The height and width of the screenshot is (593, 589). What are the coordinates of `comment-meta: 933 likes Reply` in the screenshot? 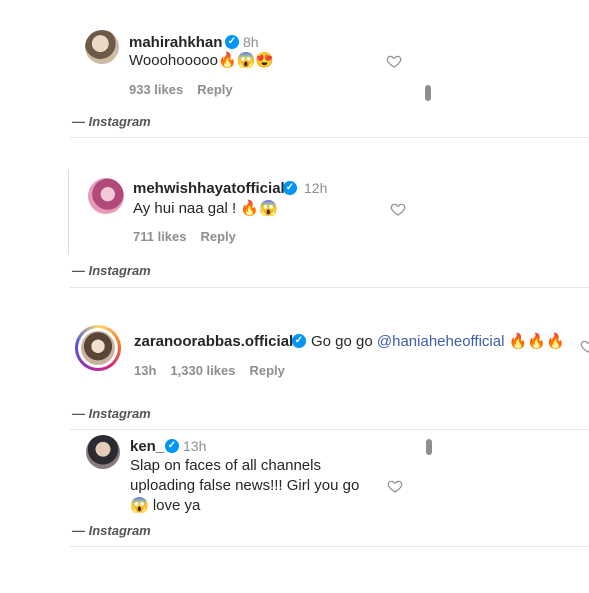 It's located at (188, 89).